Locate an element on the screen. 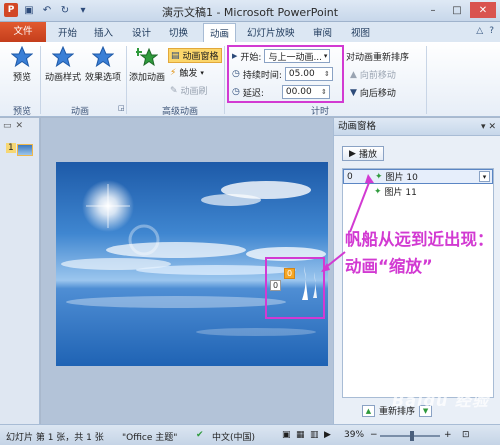 The image size is (500, 445). zoom-out-icon: − is located at coordinates (374, 435).